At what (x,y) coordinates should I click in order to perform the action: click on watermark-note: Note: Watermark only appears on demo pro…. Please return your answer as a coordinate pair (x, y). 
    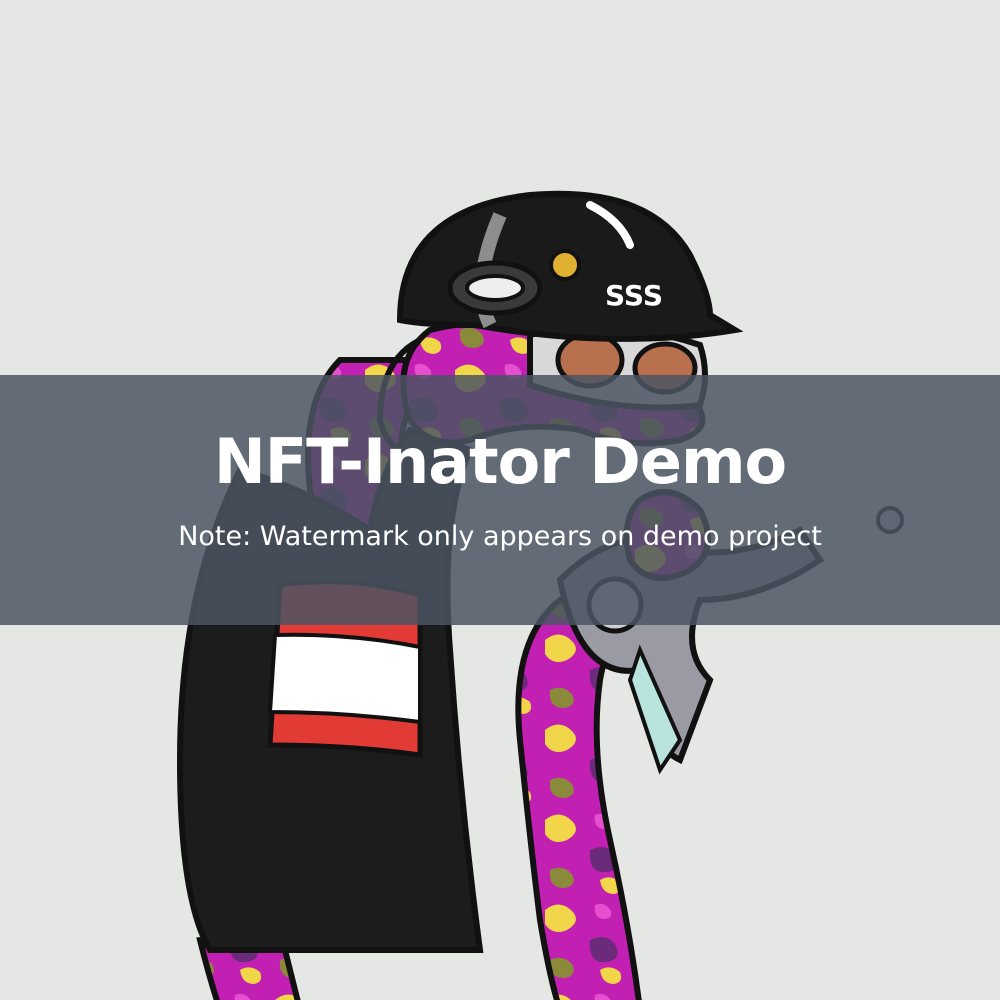
    Looking at the image, I should click on (500, 537).